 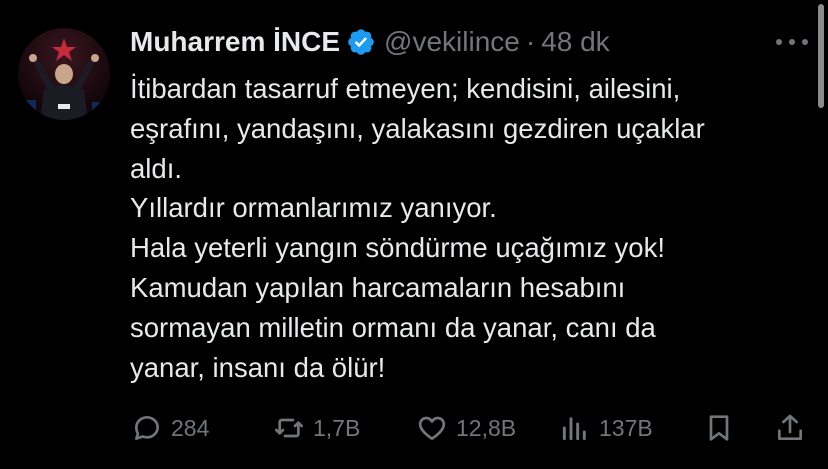 I want to click on more-options-icon, so click(x=792, y=42).